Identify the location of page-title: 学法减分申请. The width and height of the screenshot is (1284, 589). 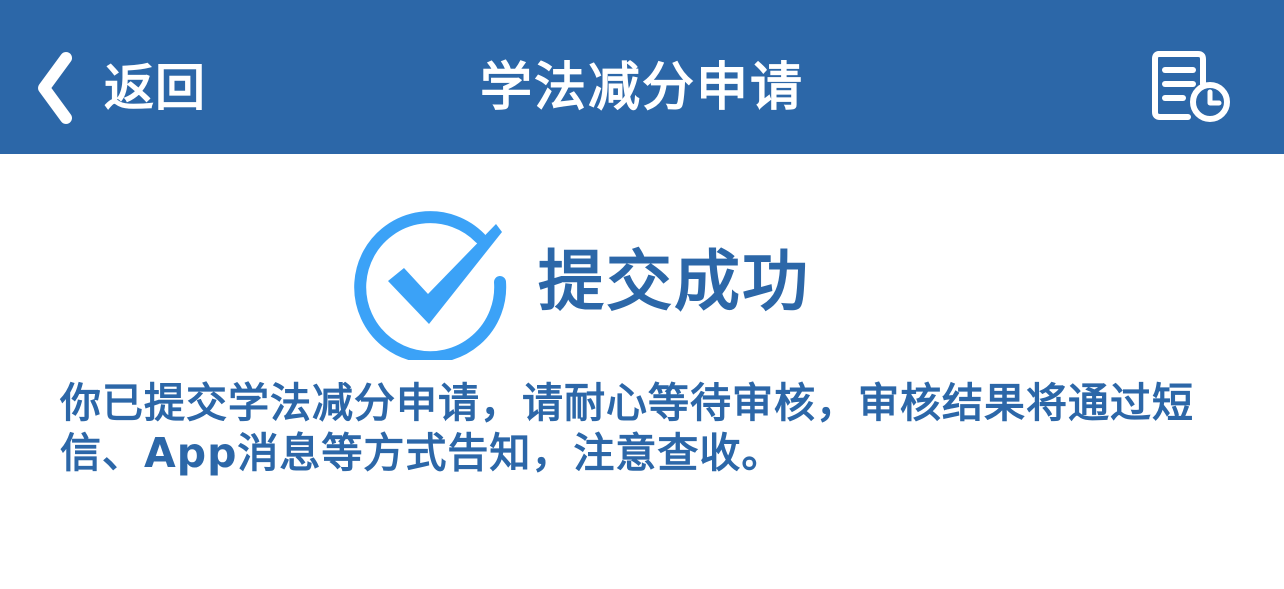
(641, 88).